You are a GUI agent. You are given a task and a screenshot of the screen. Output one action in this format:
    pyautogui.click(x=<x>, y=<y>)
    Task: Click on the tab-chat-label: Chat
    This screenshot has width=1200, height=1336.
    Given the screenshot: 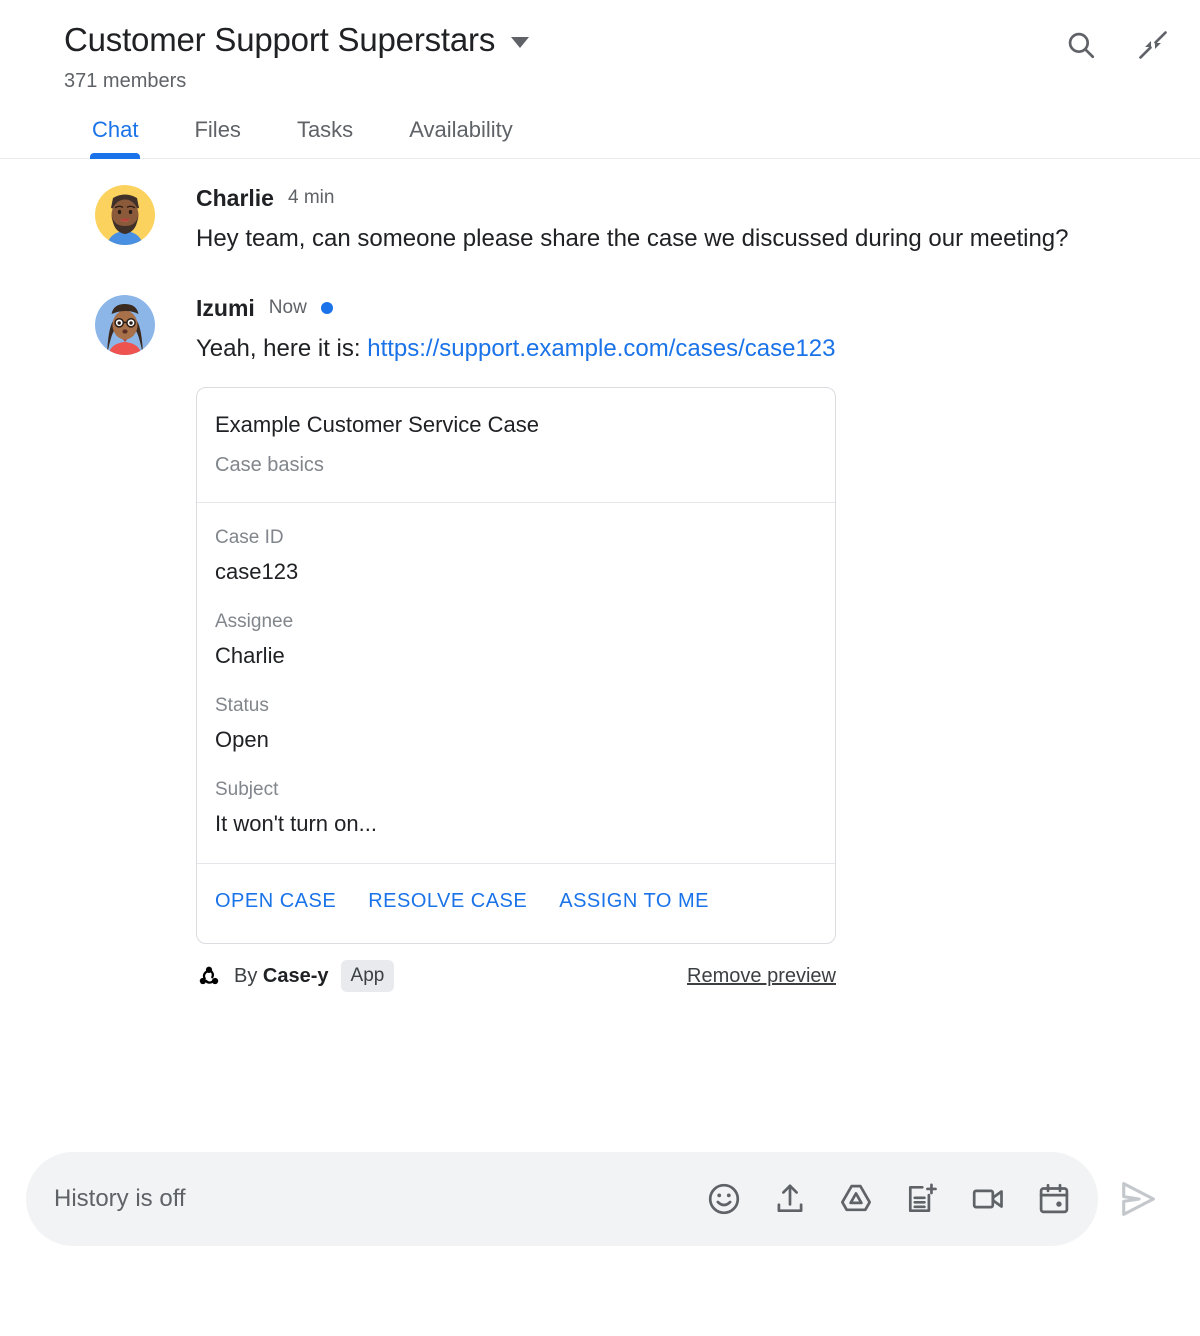 What is the action you would take?
    pyautogui.click(x=115, y=129)
    